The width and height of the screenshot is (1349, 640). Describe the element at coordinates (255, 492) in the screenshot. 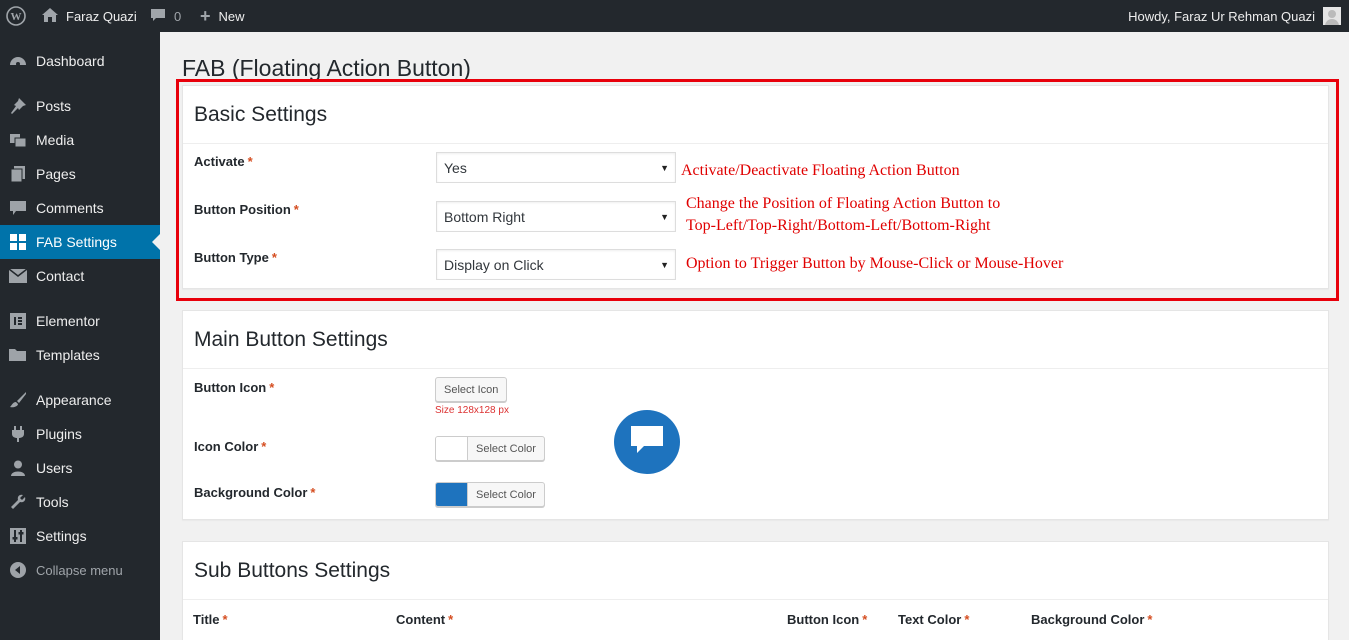

I see `background-color-label: Background Color *` at that location.